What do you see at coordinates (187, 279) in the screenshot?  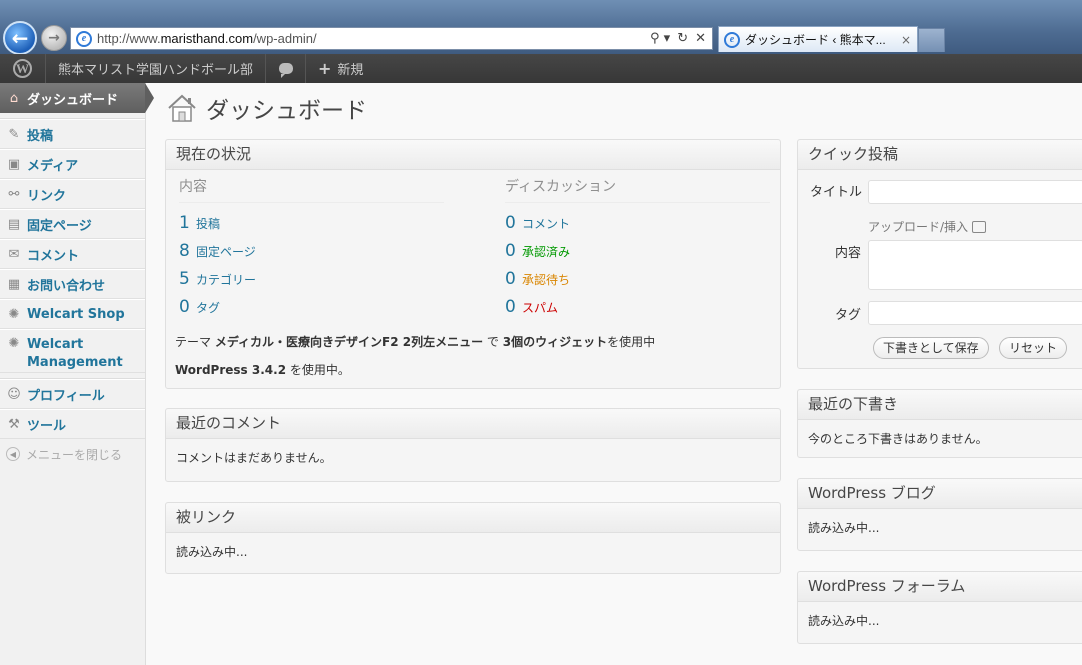 I see `stat-number-categories: 5` at bounding box center [187, 279].